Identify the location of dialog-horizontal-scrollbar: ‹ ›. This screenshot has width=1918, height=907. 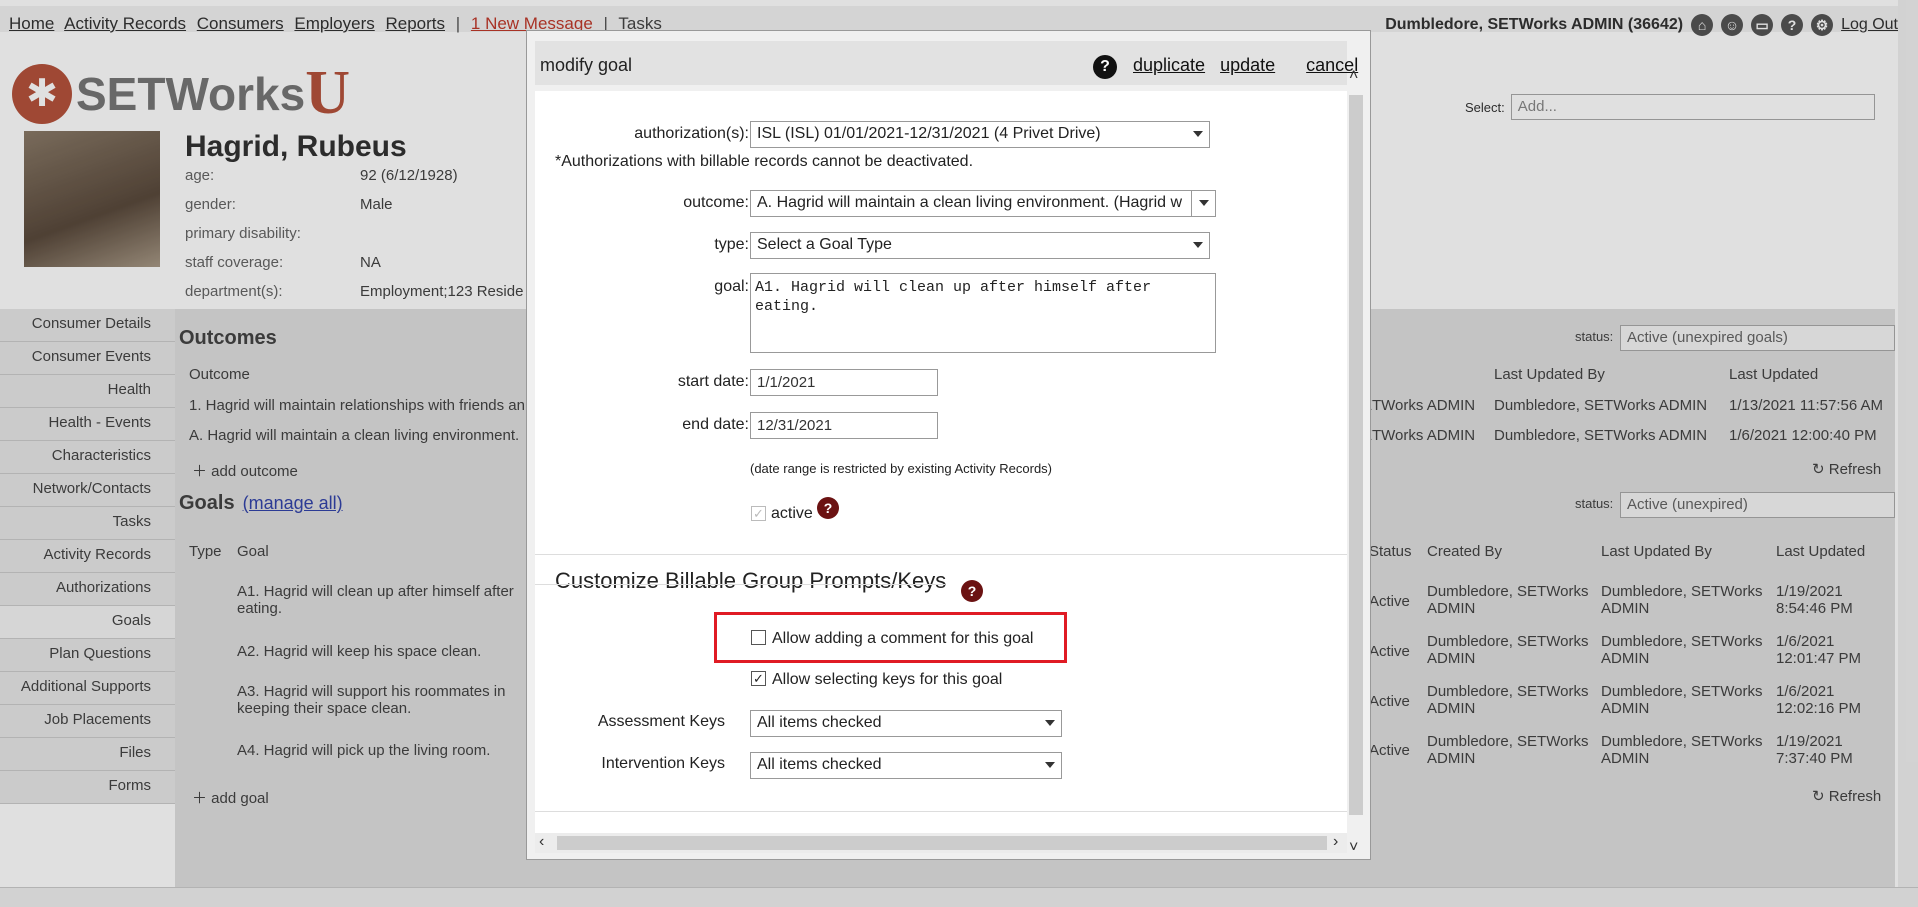
(941, 843).